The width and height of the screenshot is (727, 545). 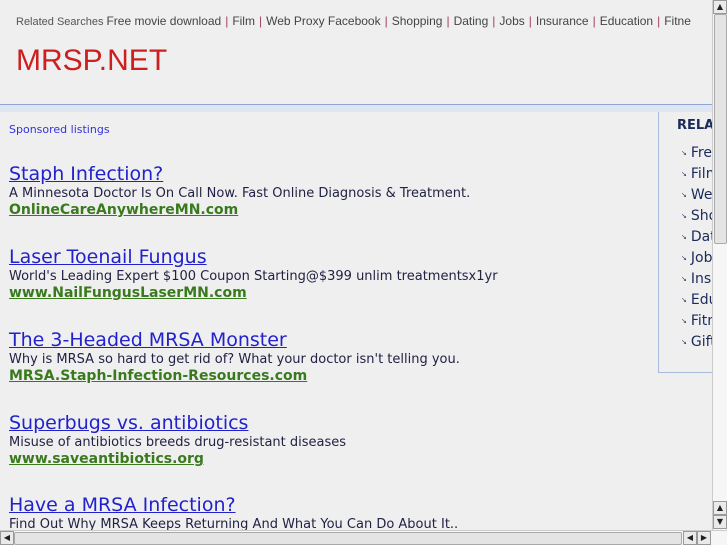 What do you see at coordinates (329, 376) in the screenshot?
I see `ad-url: MRSA.Staph-Infection-Resources.com` at bounding box center [329, 376].